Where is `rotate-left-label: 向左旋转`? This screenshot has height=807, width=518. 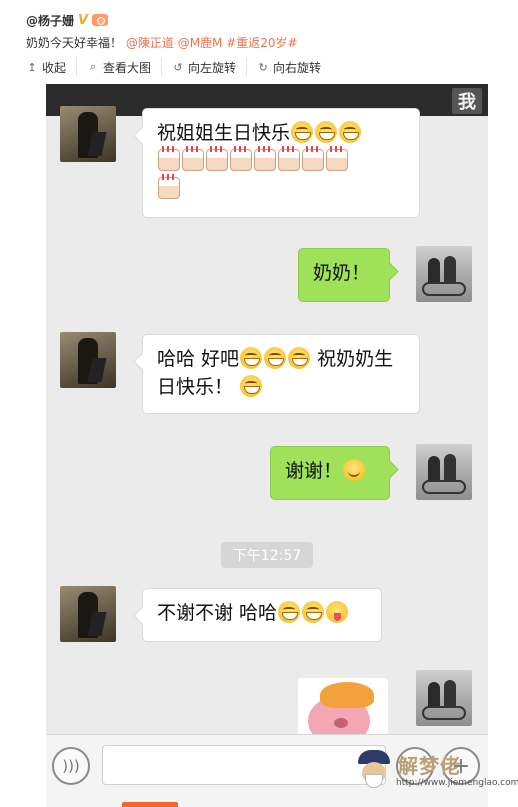
rotate-left-label: 向左旋转 is located at coordinates (212, 67).